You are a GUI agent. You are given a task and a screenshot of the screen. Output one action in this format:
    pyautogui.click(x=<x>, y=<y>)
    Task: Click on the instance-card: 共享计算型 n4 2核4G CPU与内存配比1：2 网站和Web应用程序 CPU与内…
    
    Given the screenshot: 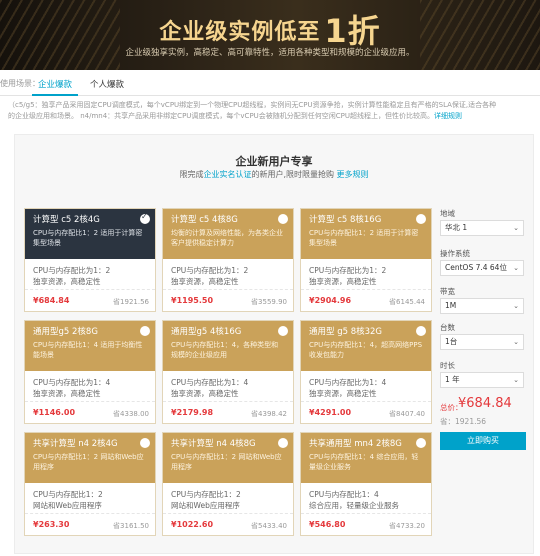 What is the action you would take?
    pyautogui.click(x=90, y=484)
    